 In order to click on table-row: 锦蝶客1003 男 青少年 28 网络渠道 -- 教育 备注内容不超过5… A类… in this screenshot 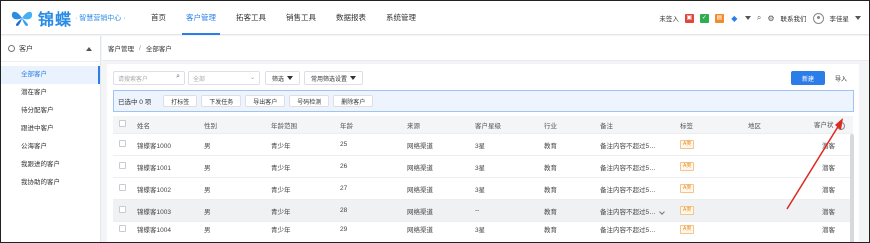, I will do `click(483, 211)`.